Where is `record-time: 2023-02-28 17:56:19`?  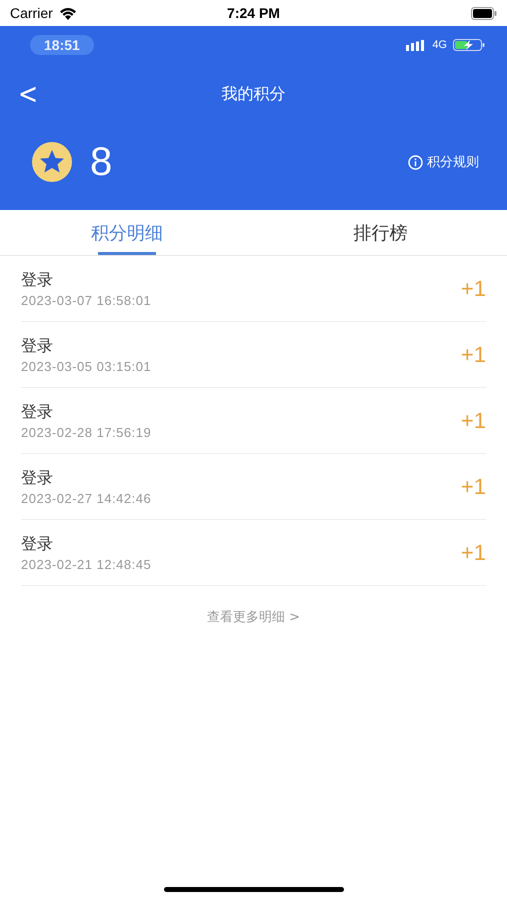 record-time: 2023-02-28 17:56:19 is located at coordinates (86, 432).